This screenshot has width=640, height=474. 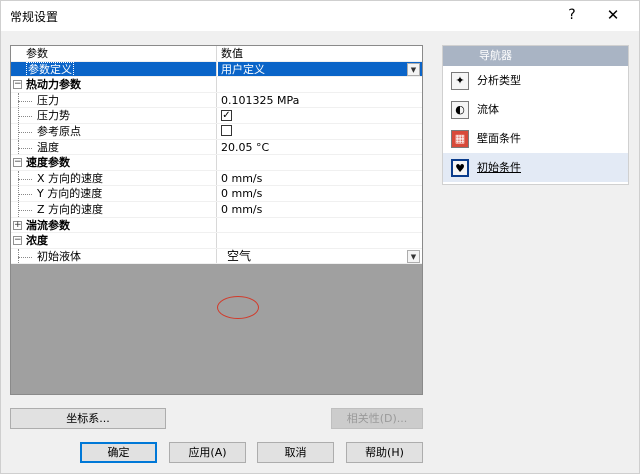 I want to click on row-label: Z 方向的速度, so click(x=114, y=209).